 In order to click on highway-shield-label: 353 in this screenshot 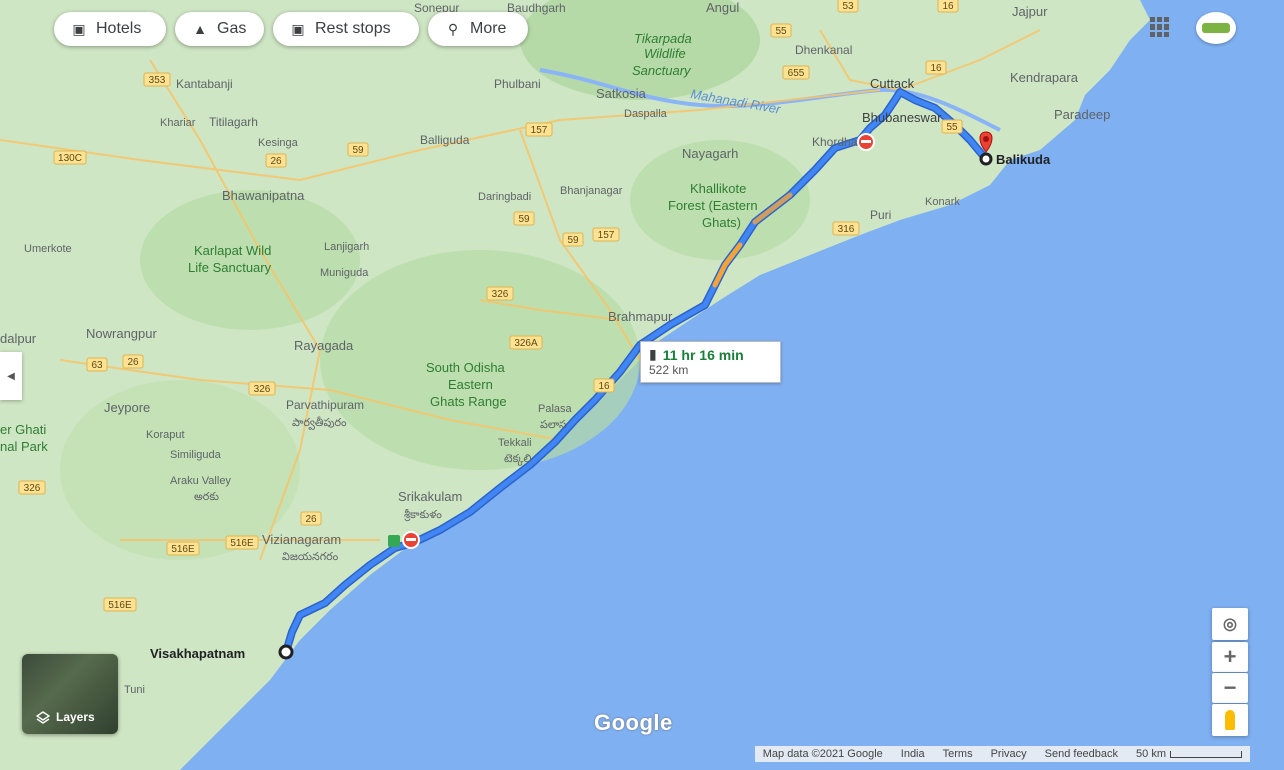, I will do `click(157, 80)`.